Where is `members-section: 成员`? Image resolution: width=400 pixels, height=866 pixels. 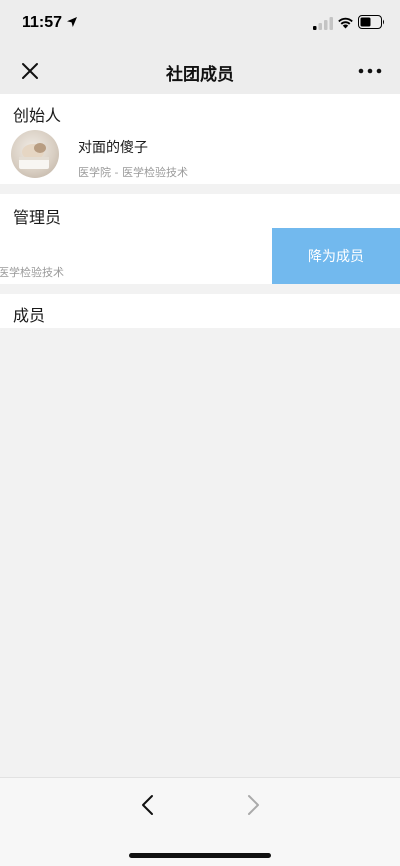 members-section: 成员 is located at coordinates (200, 311).